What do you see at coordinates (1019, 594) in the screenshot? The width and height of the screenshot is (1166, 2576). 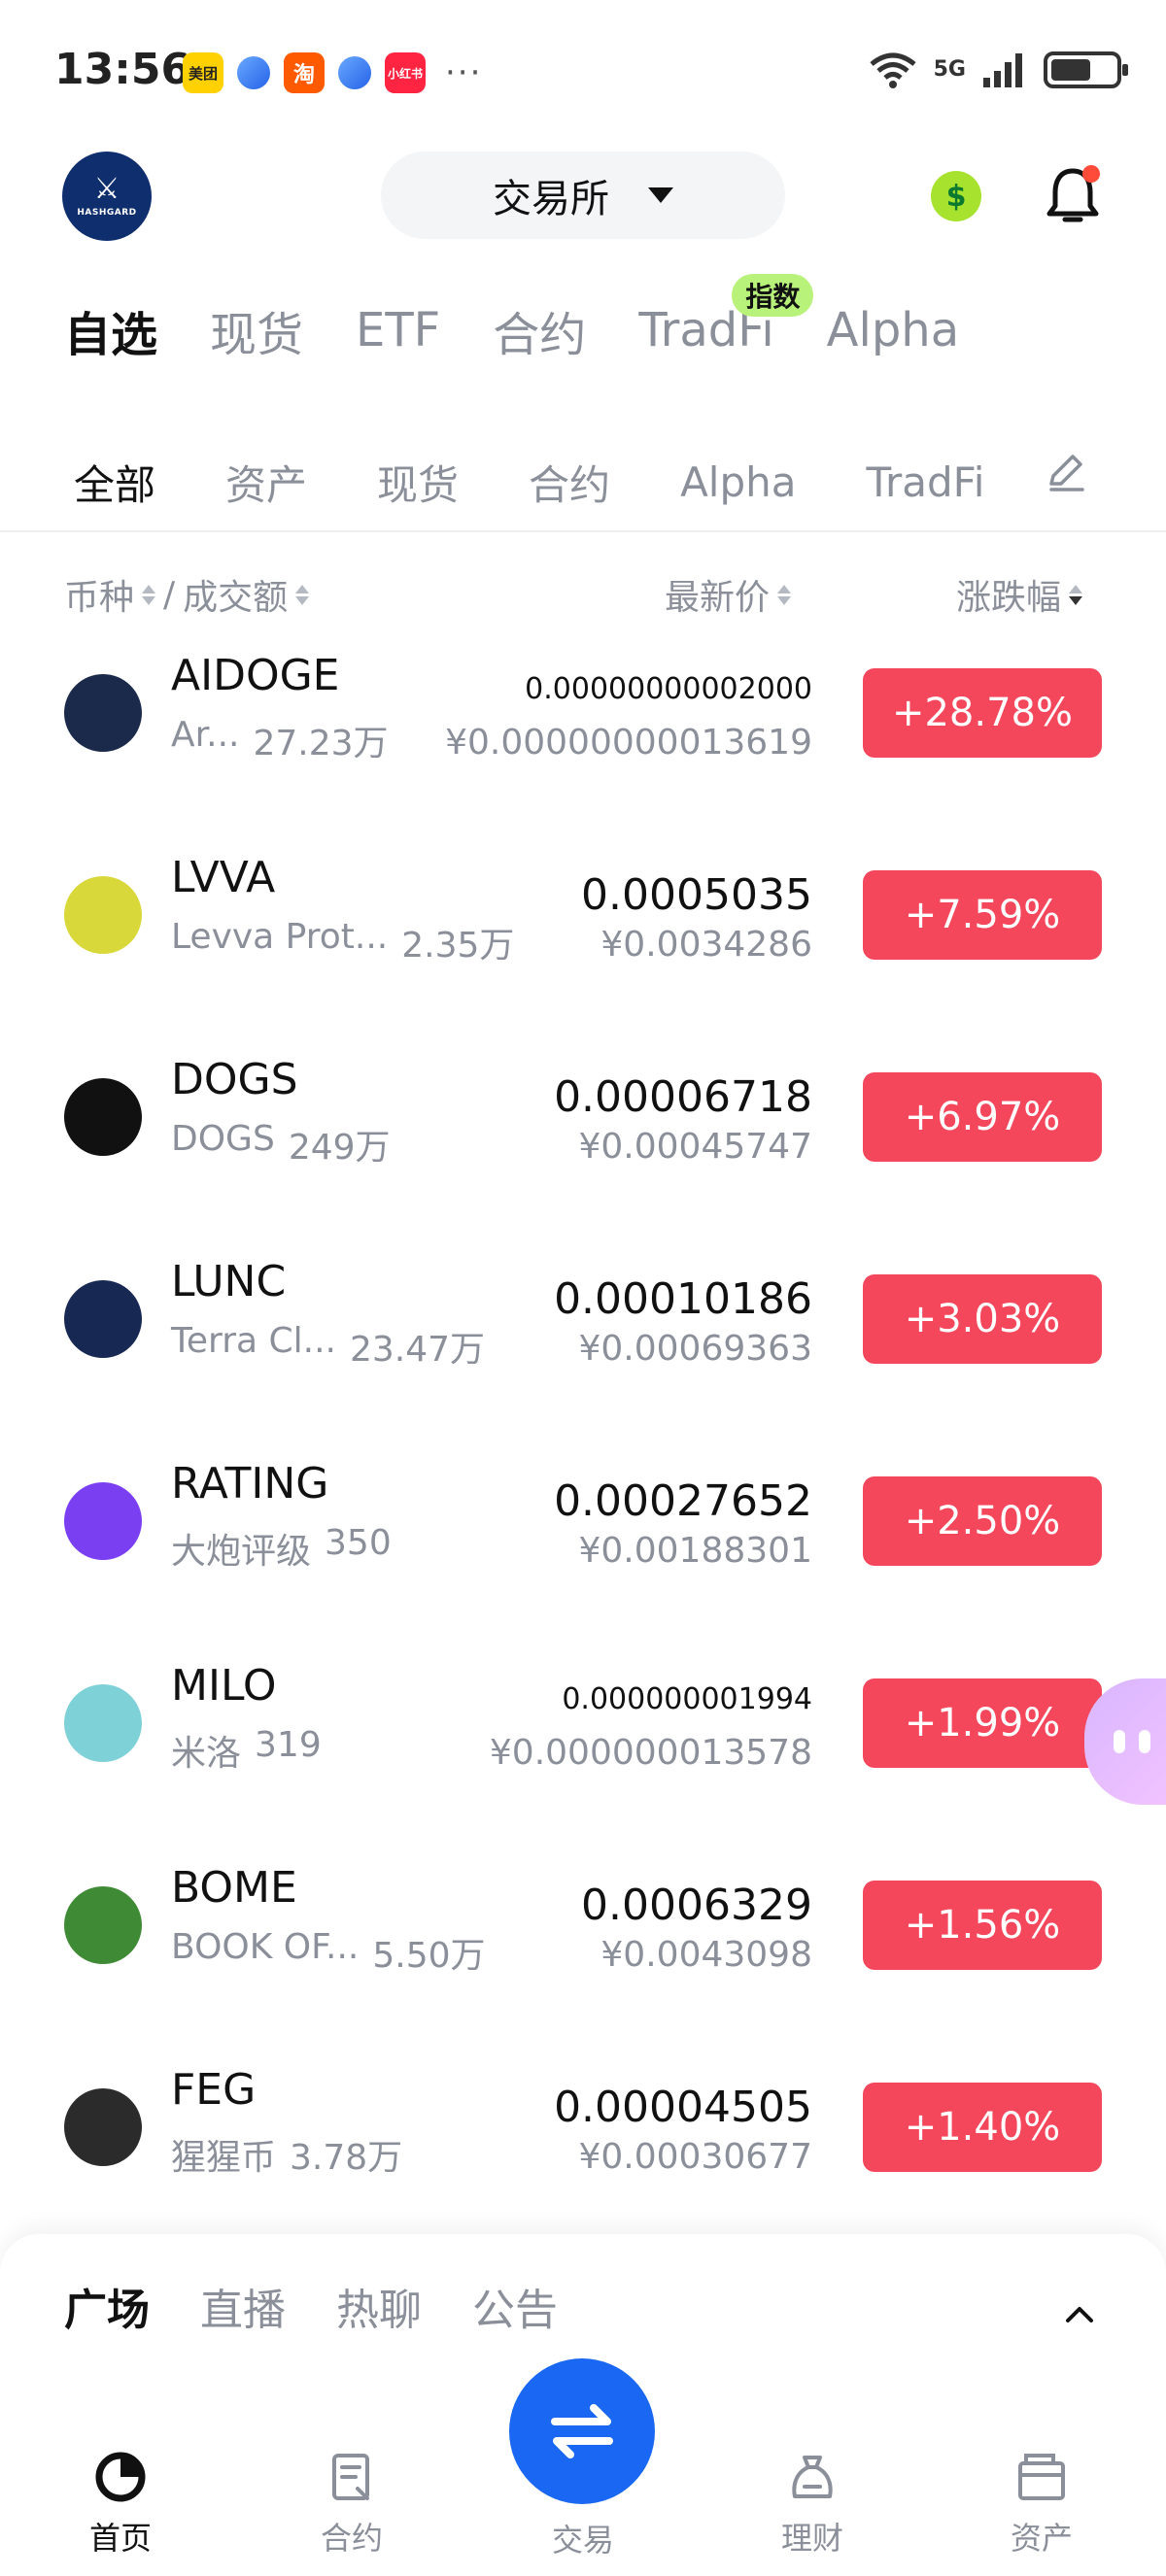 I see `sort-change: 涨跌幅` at bounding box center [1019, 594].